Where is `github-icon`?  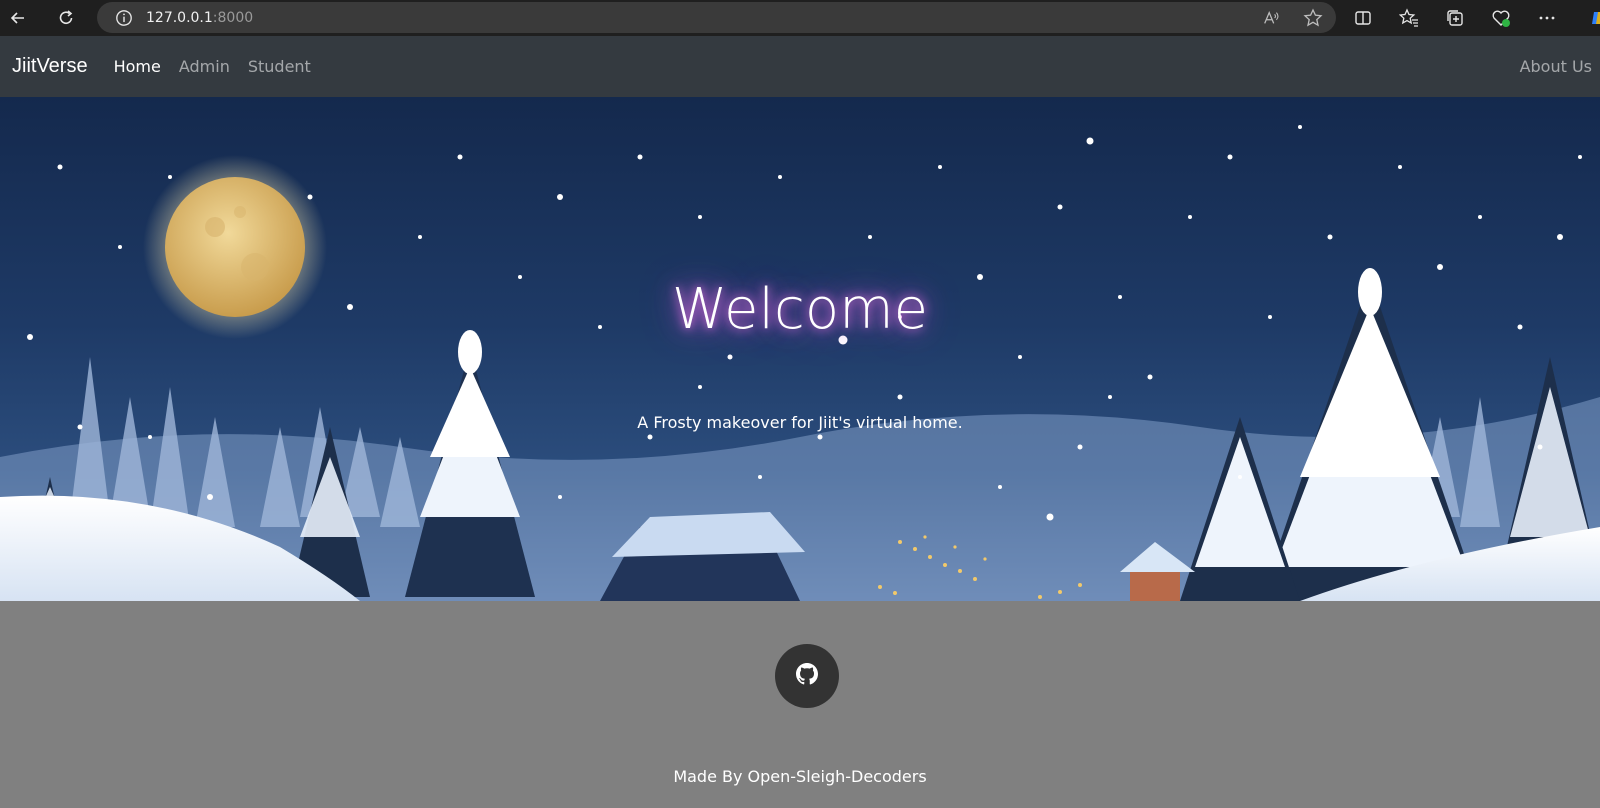 github-icon is located at coordinates (807, 676).